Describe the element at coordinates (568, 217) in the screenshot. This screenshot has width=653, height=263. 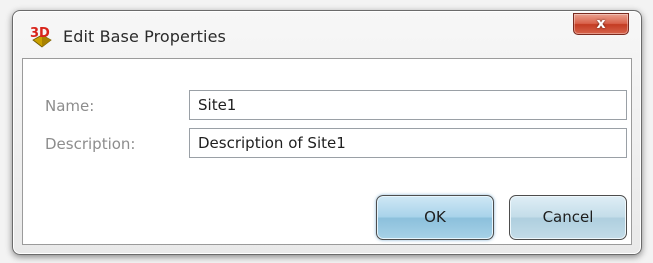
I see `cancel-button: Cancel` at that location.